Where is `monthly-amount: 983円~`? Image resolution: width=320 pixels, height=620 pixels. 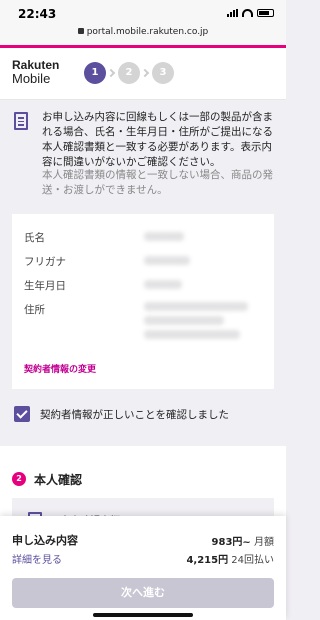
monthly-amount: 983円~ is located at coordinates (231, 542).